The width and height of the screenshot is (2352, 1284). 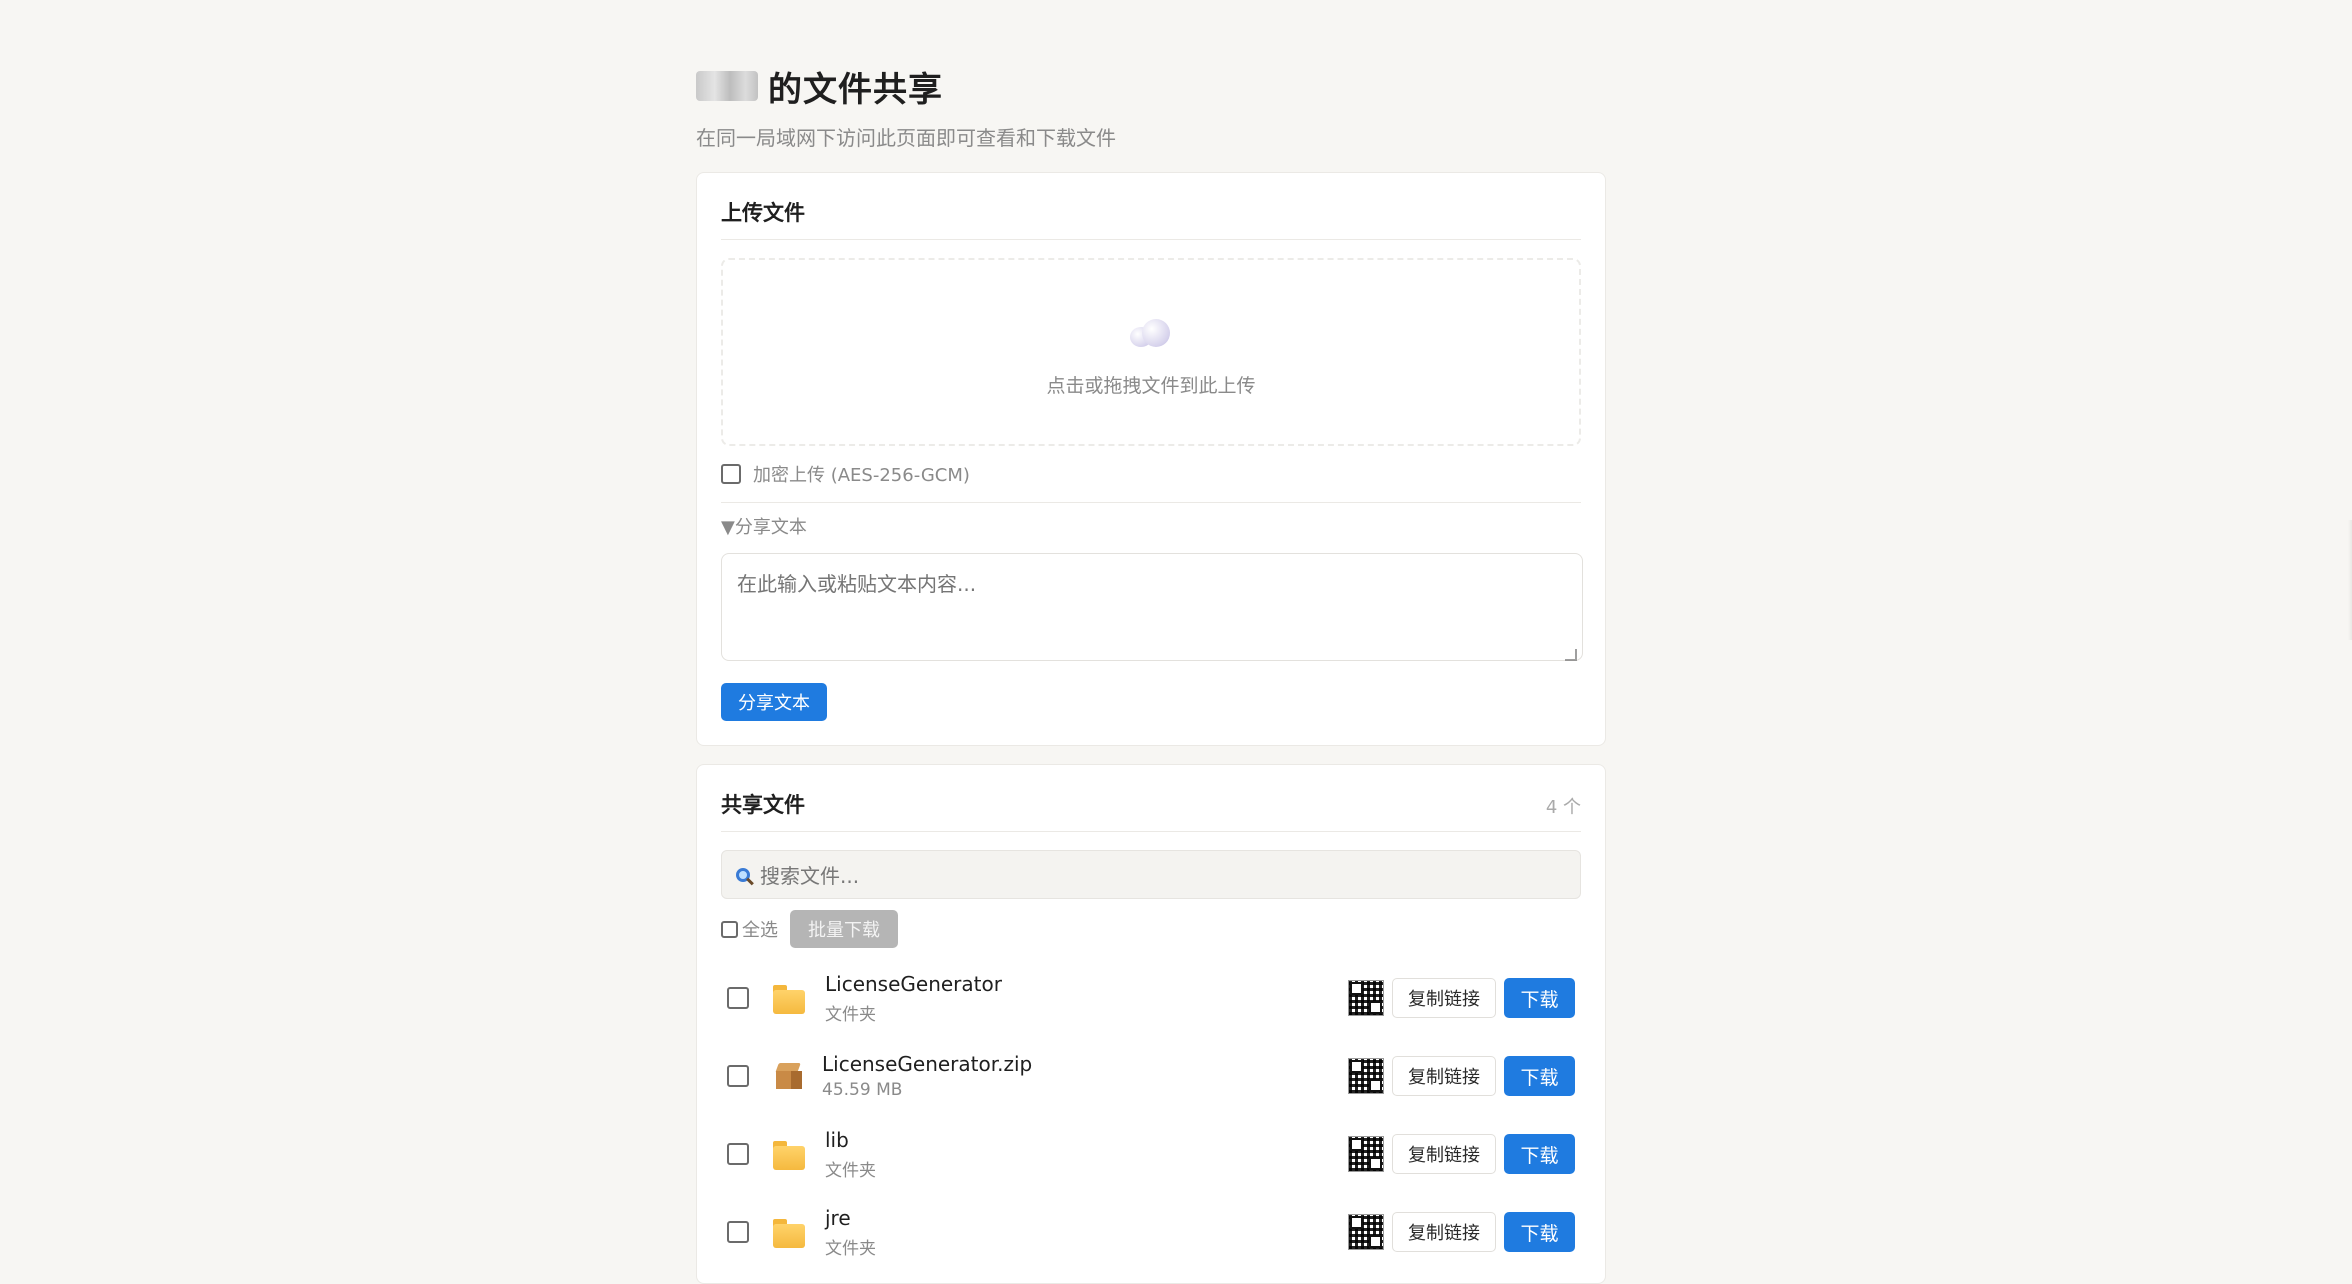 What do you see at coordinates (913, 998) in the screenshot?
I see `file-info: LicenseGenerator 文件夹` at bounding box center [913, 998].